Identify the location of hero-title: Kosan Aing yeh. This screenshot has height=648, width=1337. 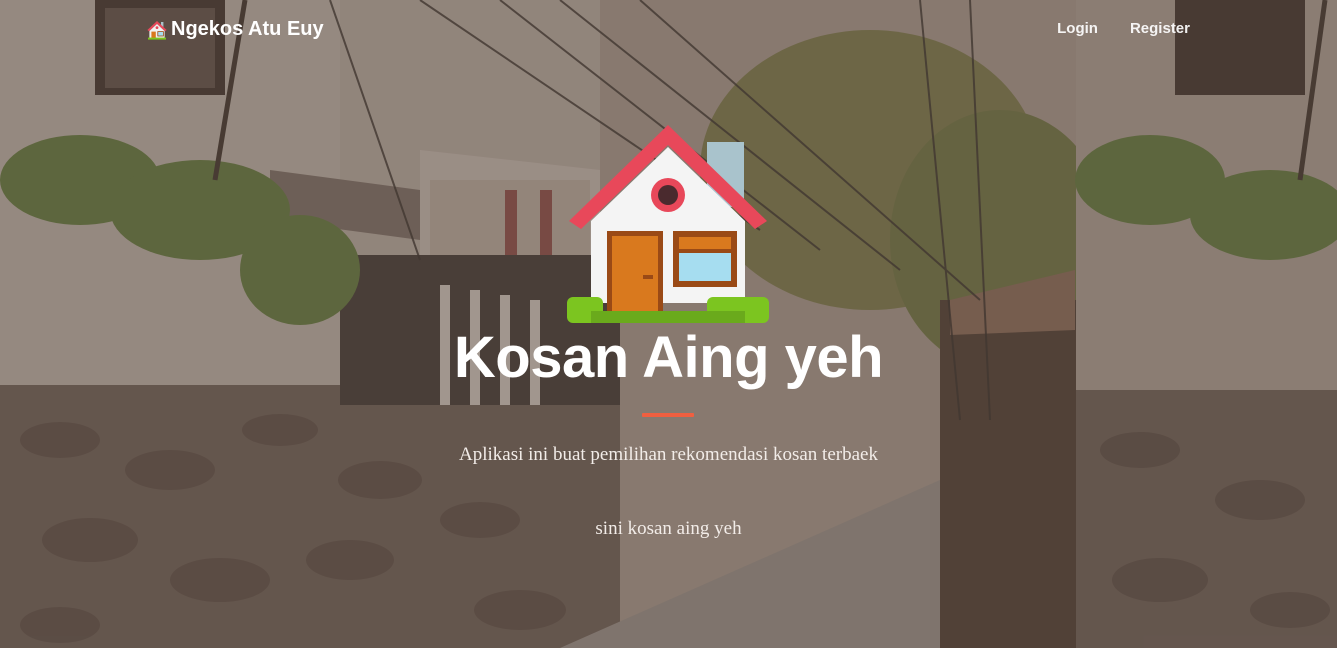
(668, 357).